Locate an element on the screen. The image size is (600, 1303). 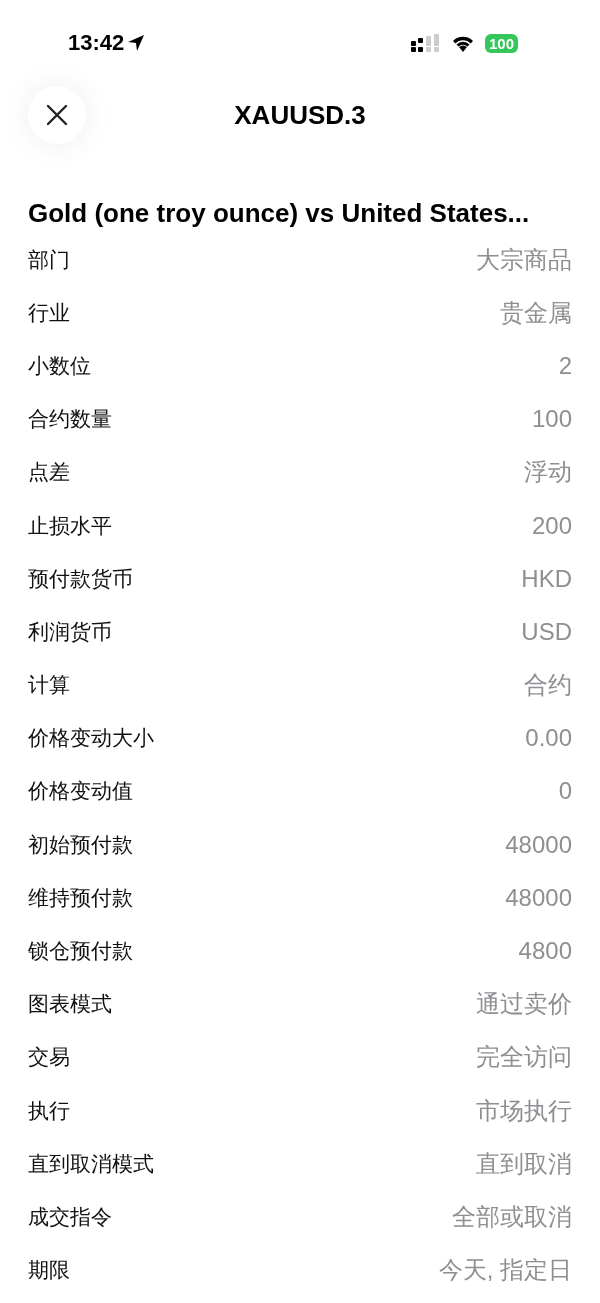
spec-value: 0 is located at coordinates (565, 791).